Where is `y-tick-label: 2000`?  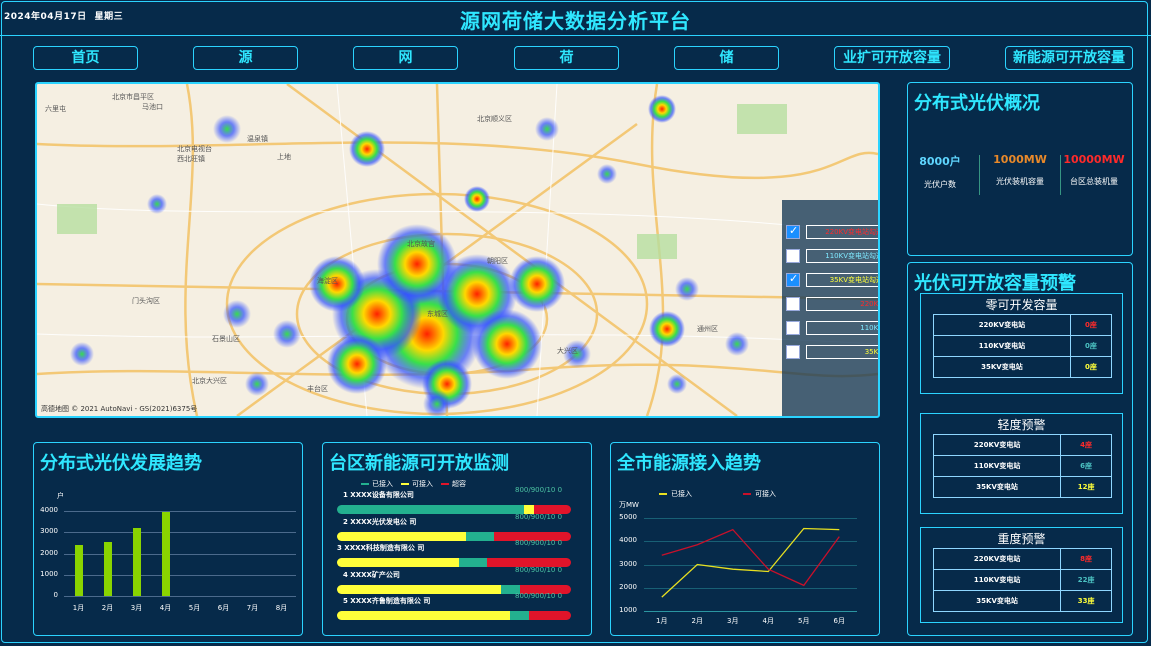
y-tick-label: 2000 is located at coordinates (49, 552).